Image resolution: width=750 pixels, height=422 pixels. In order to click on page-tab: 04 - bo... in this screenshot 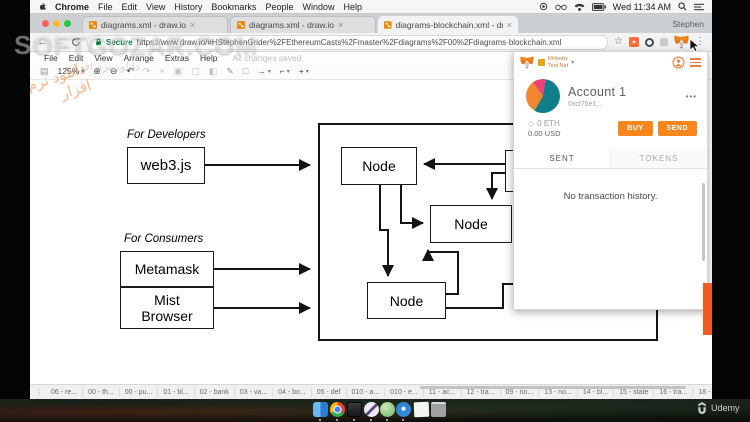, I will do `click(292, 392)`.